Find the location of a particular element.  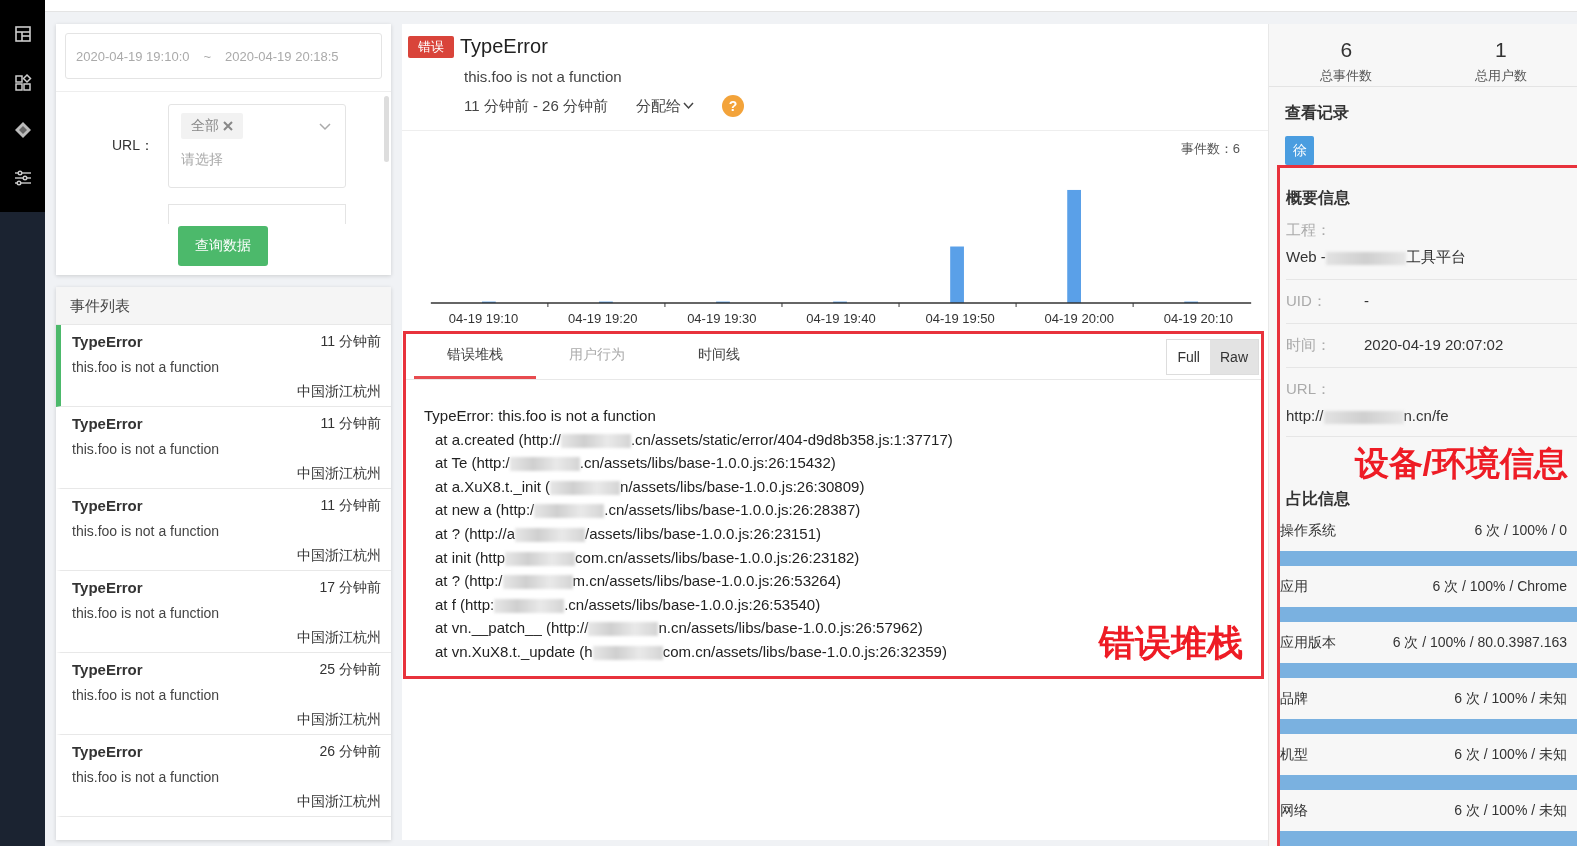

select-field is located at coordinates (257, 214).